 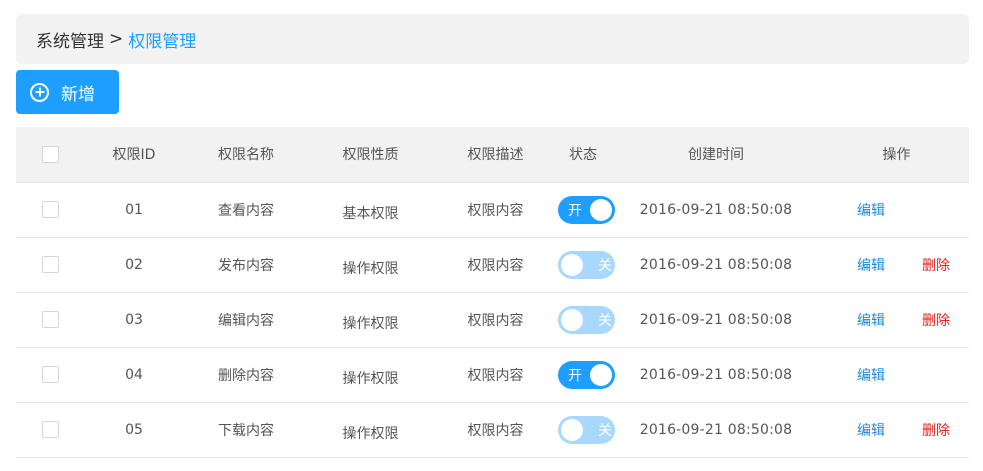 What do you see at coordinates (716, 155) in the screenshot?
I see `column-header-created: 创建时间` at bounding box center [716, 155].